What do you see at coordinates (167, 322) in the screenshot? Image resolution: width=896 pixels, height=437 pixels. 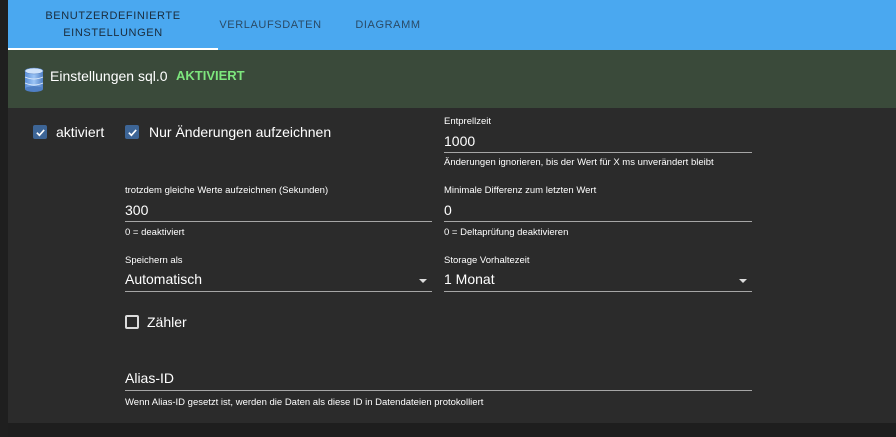 I see `counter-label: Zähler` at bounding box center [167, 322].